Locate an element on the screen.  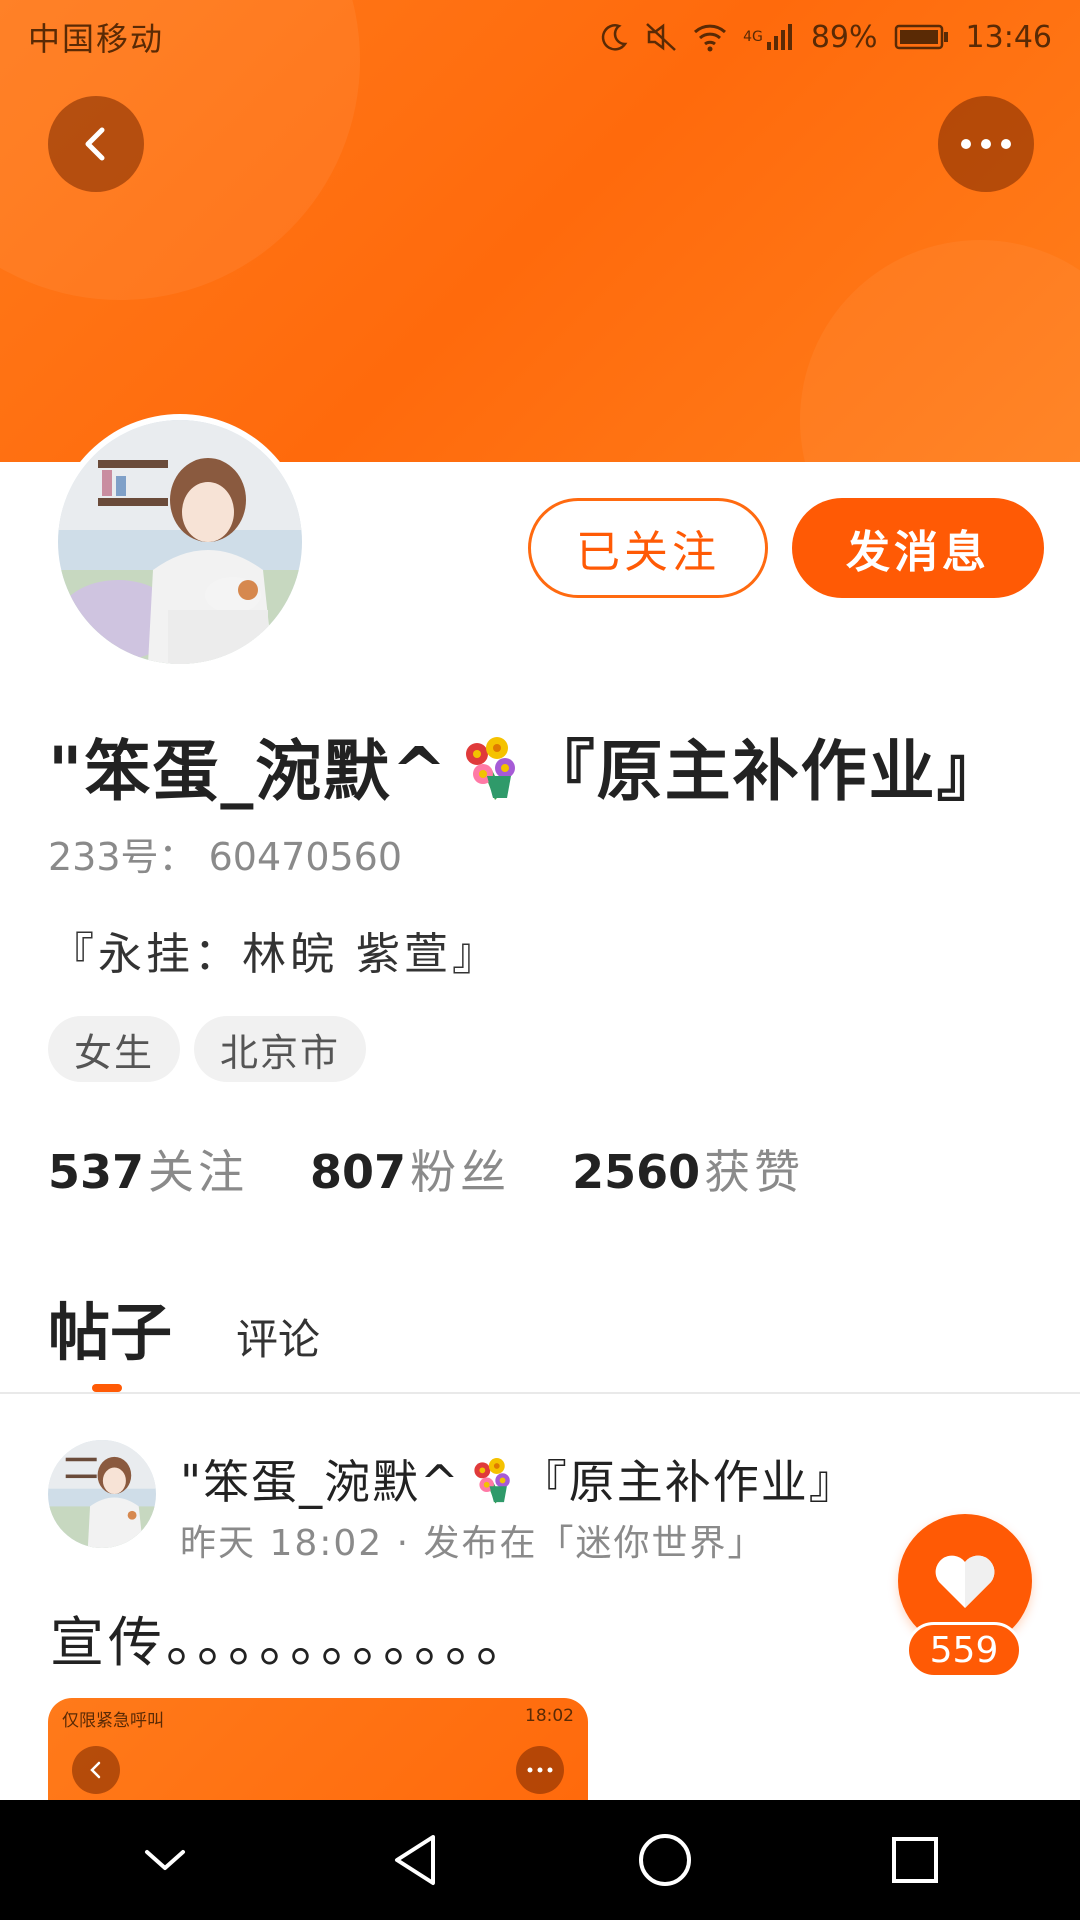
location-tag: 北京市 is located at coordinates (280, 1049).